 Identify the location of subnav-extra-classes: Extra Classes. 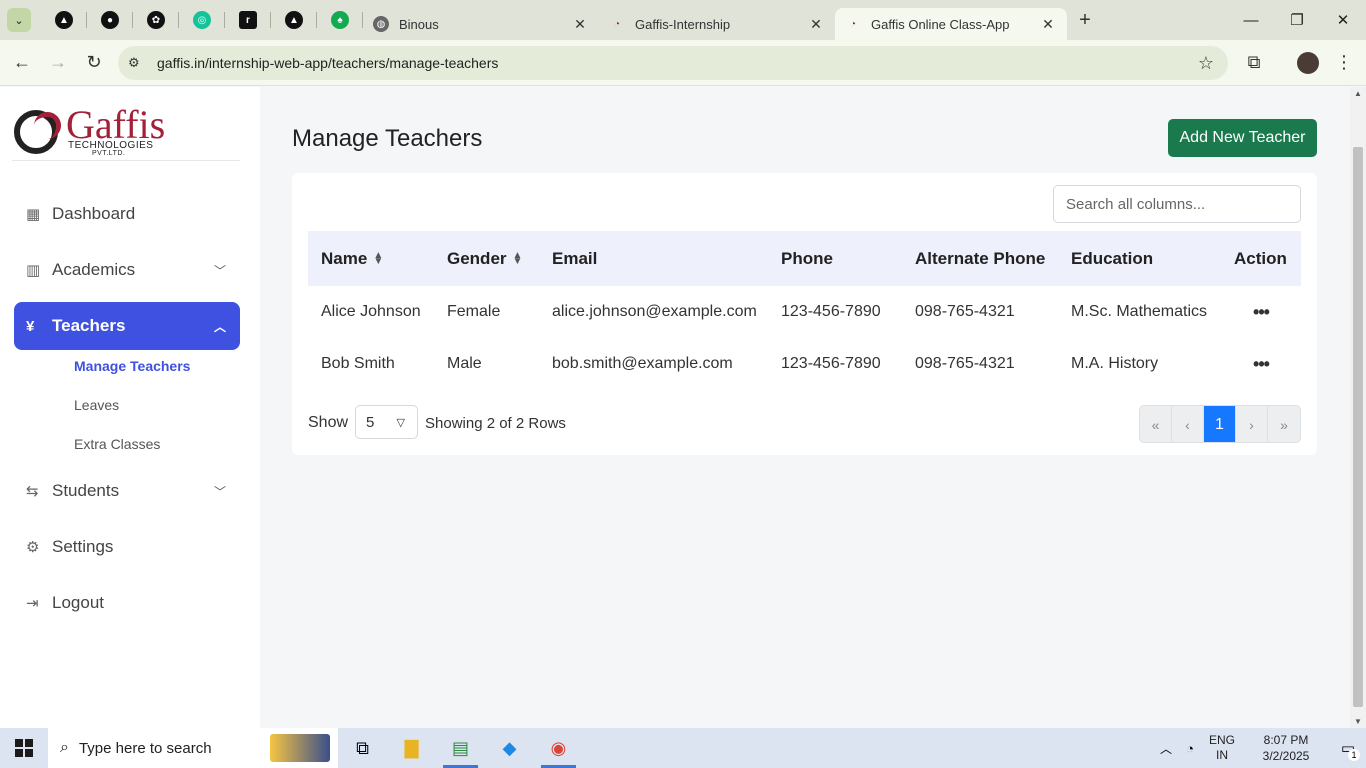
(117, 444).